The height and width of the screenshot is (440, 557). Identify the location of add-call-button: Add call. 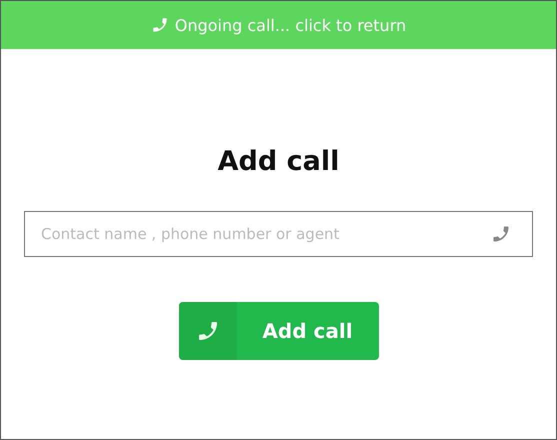
(278, 331).